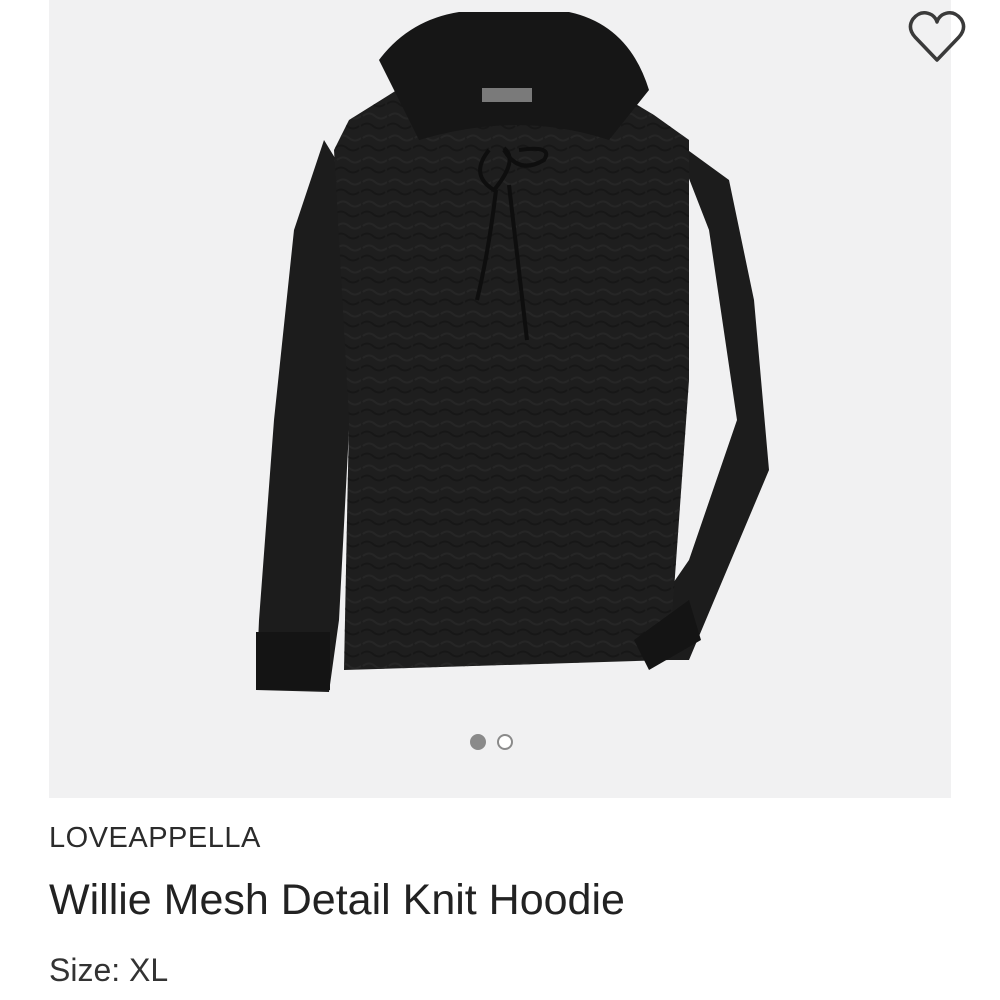 This screenshot has height=1000, width=1000. Describe the element at coordinates (514, 76) in the screenshot. I see `hoodie-hood` at that location.